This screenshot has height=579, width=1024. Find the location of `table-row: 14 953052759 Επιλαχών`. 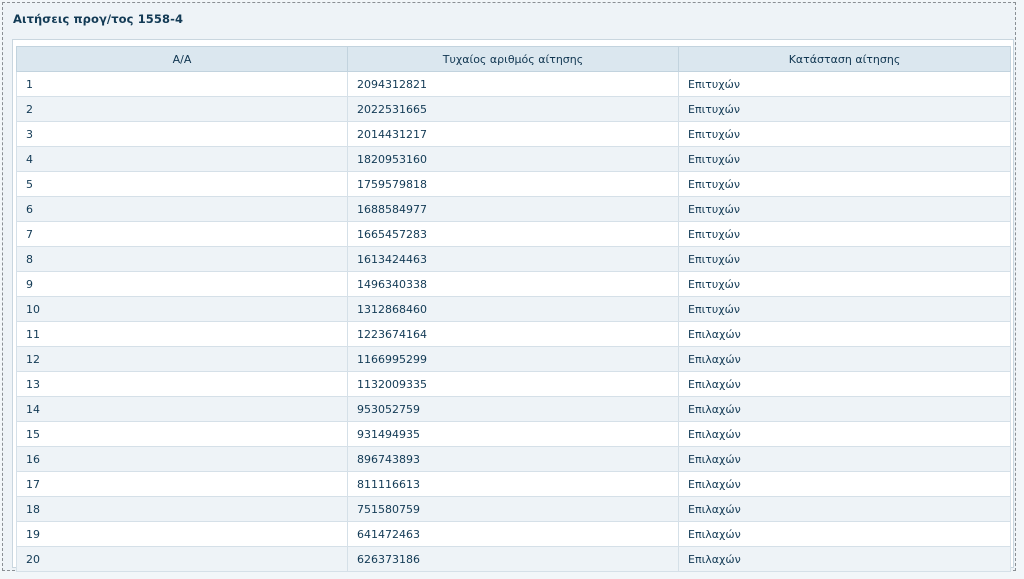

table-row: 14 953052759 Επιλαχών is located at coordinates (513, 409).